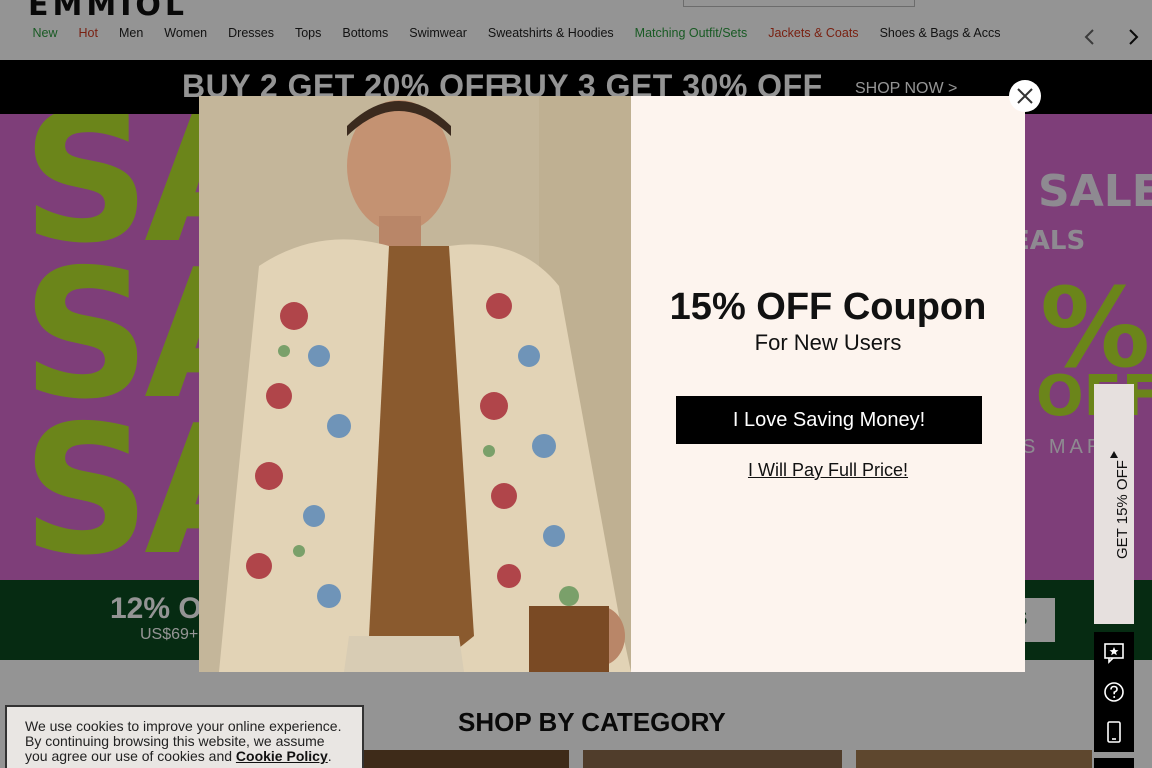 This screenshot has height=768, width=1152. I want to click on cookie-policy-link: Cookie Policy, so click(282, 756).